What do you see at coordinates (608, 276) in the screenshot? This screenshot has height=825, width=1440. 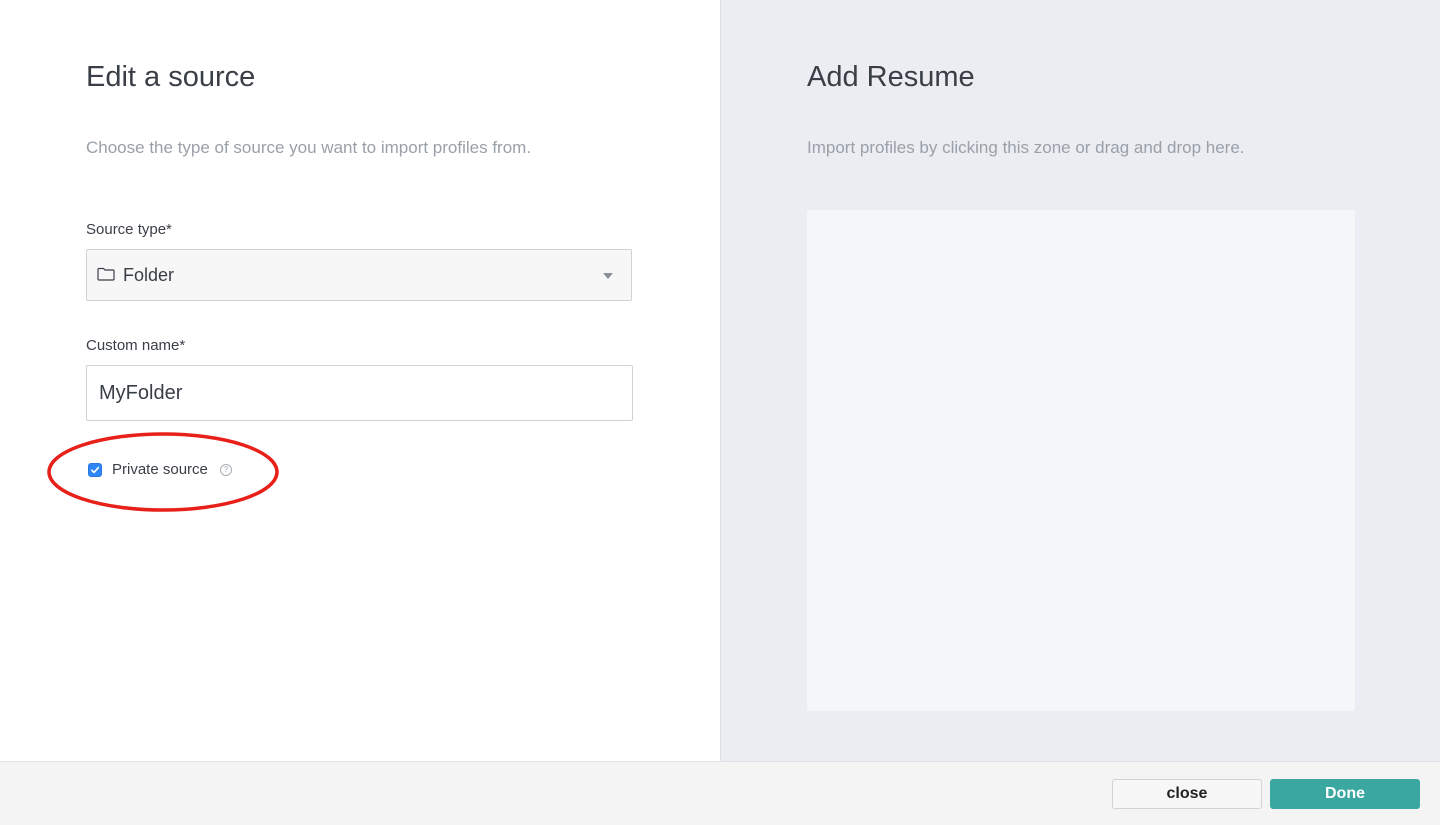 I see `chevron-down-icon` at bounding box center [608, 276].